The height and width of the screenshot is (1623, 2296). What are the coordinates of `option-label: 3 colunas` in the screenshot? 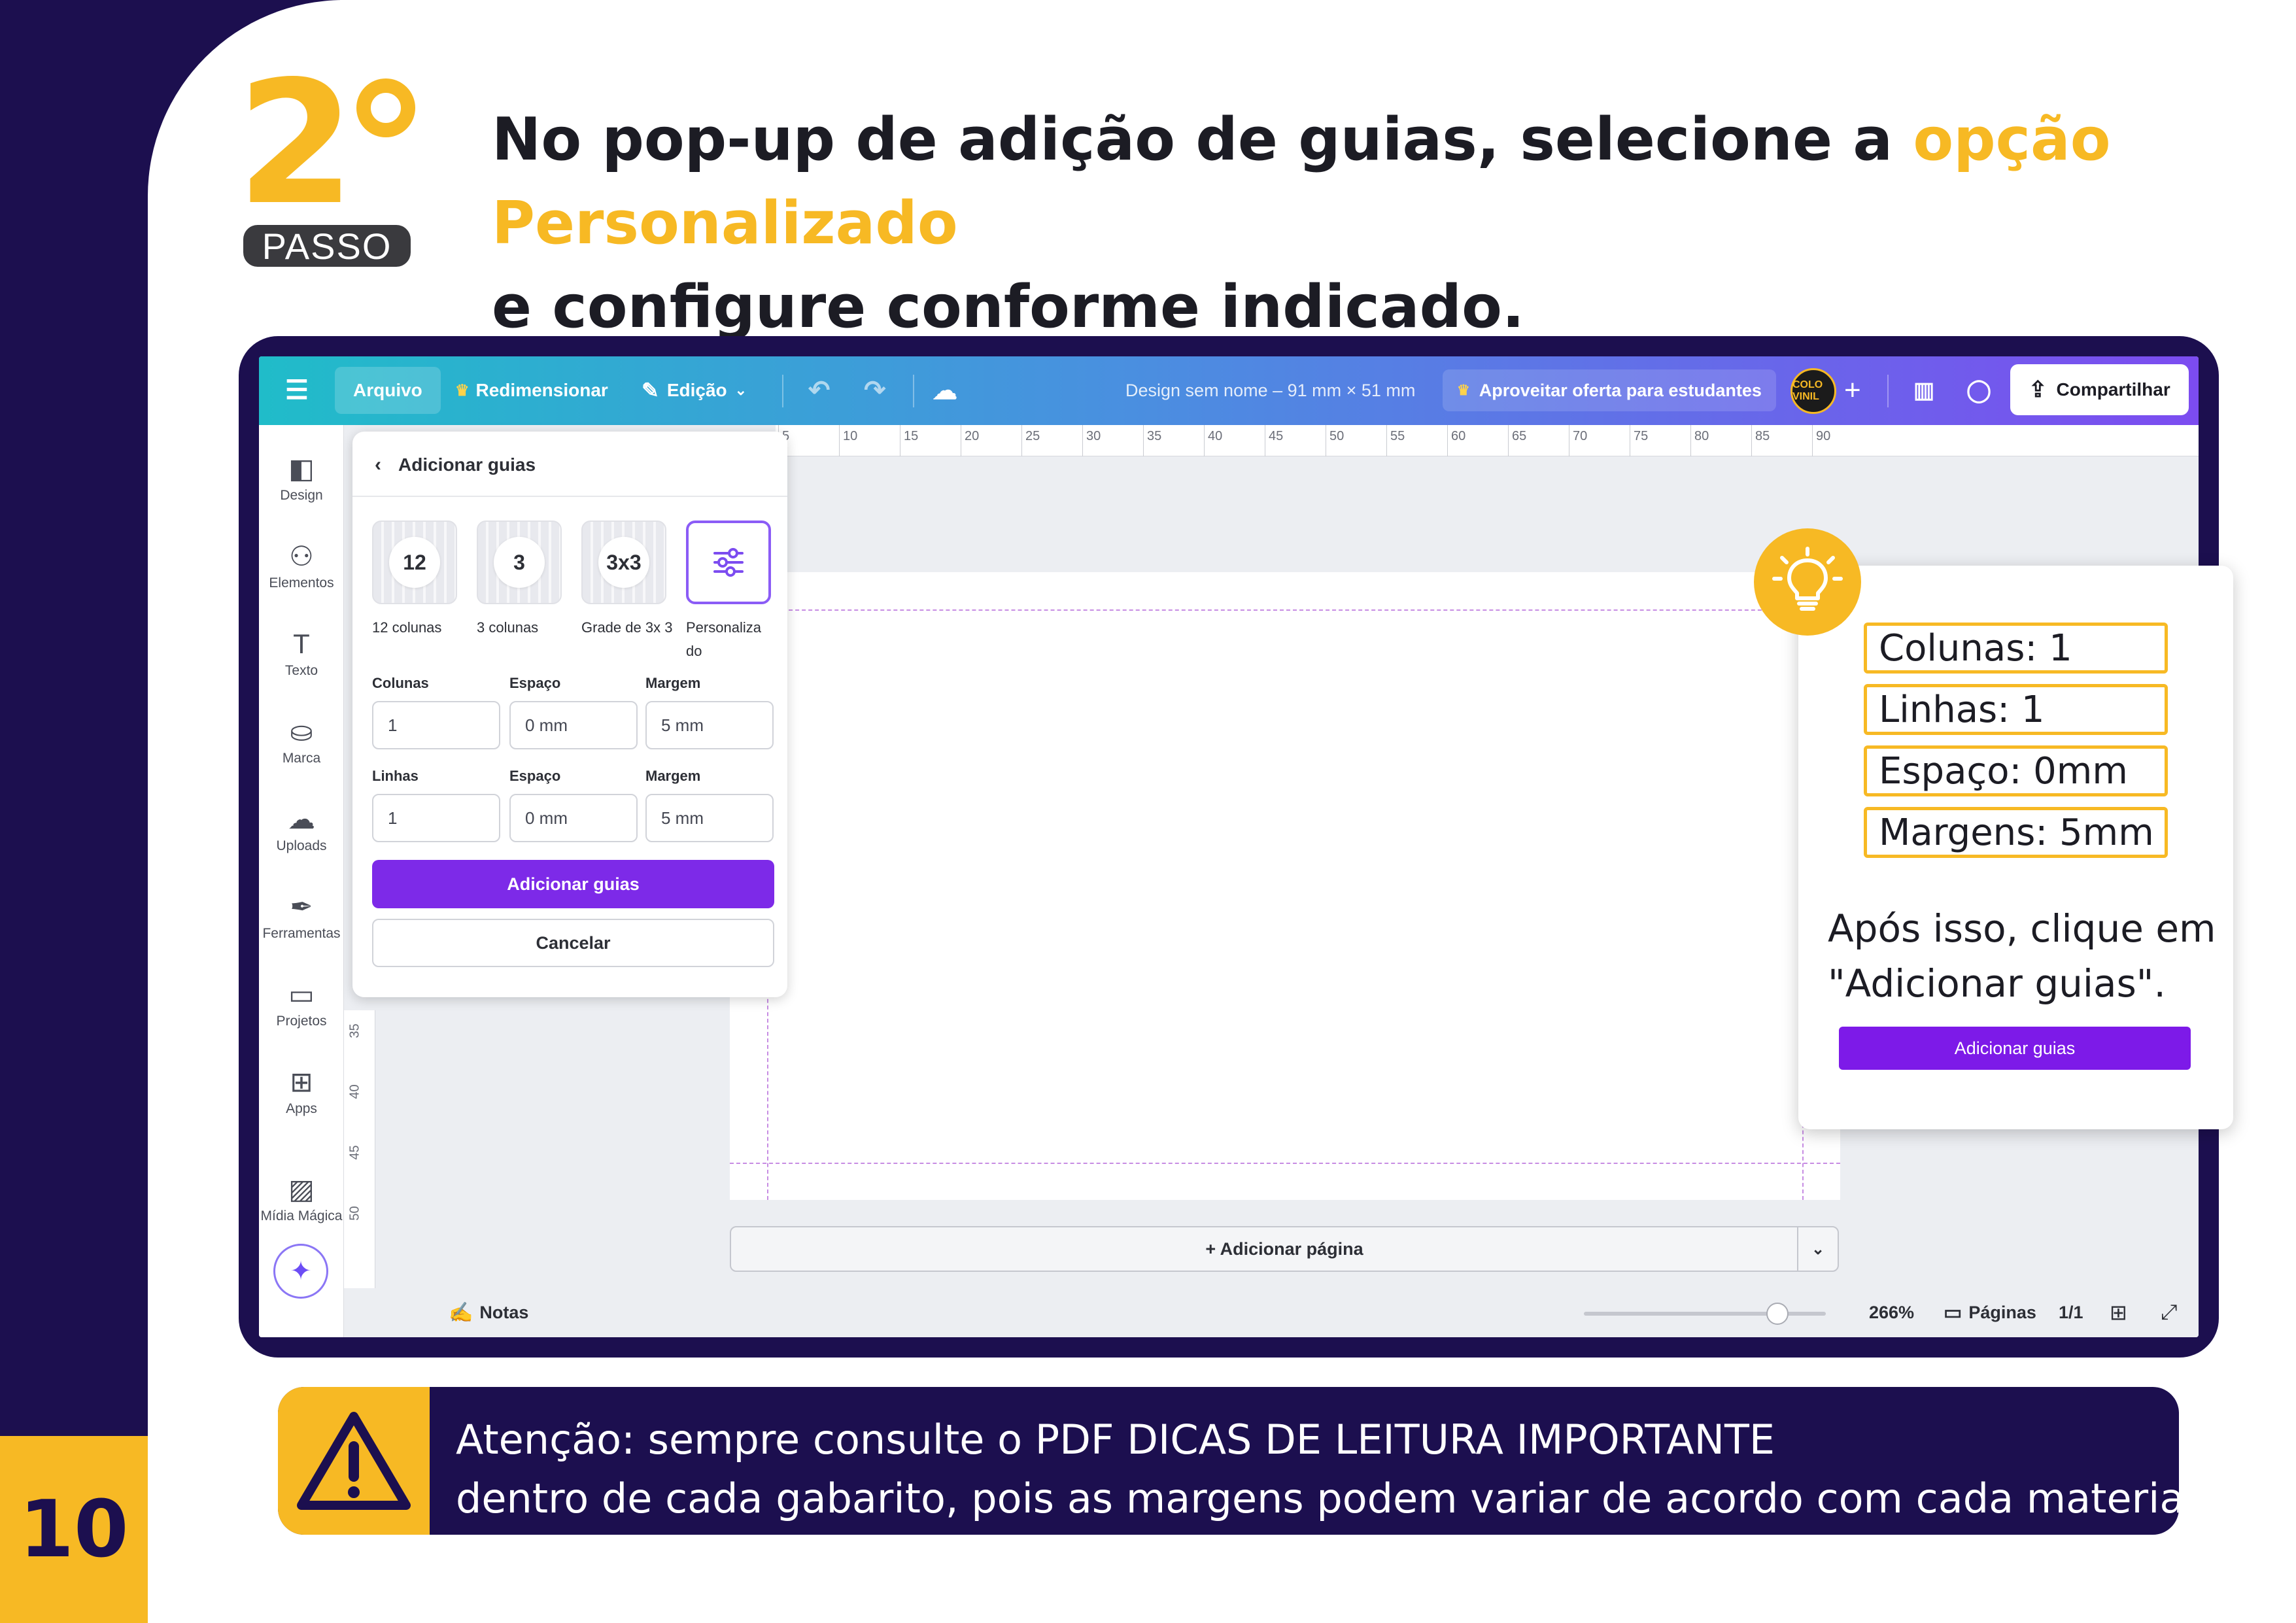 It's located at (508, 627).